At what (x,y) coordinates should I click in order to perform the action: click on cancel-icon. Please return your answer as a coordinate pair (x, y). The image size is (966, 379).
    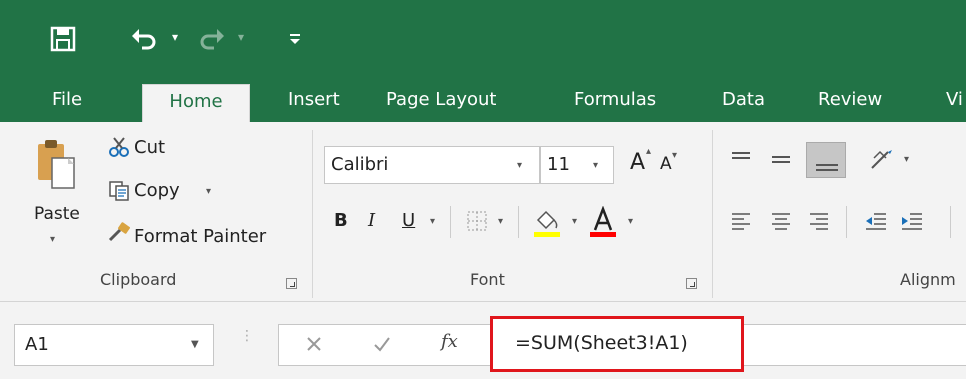
    Looking at the image, I should click on (314, 344).